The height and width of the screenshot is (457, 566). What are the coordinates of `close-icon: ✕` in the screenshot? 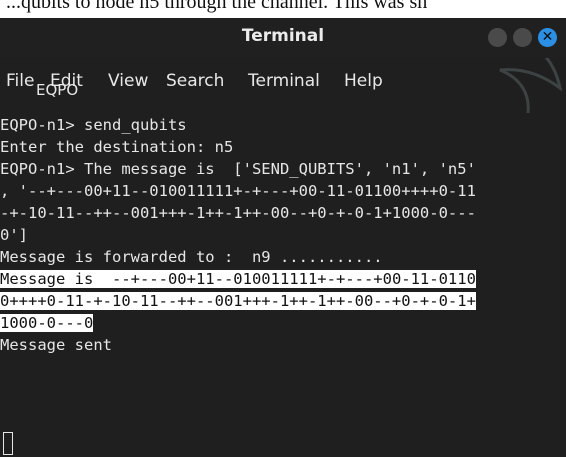 It's located at (547, 37).